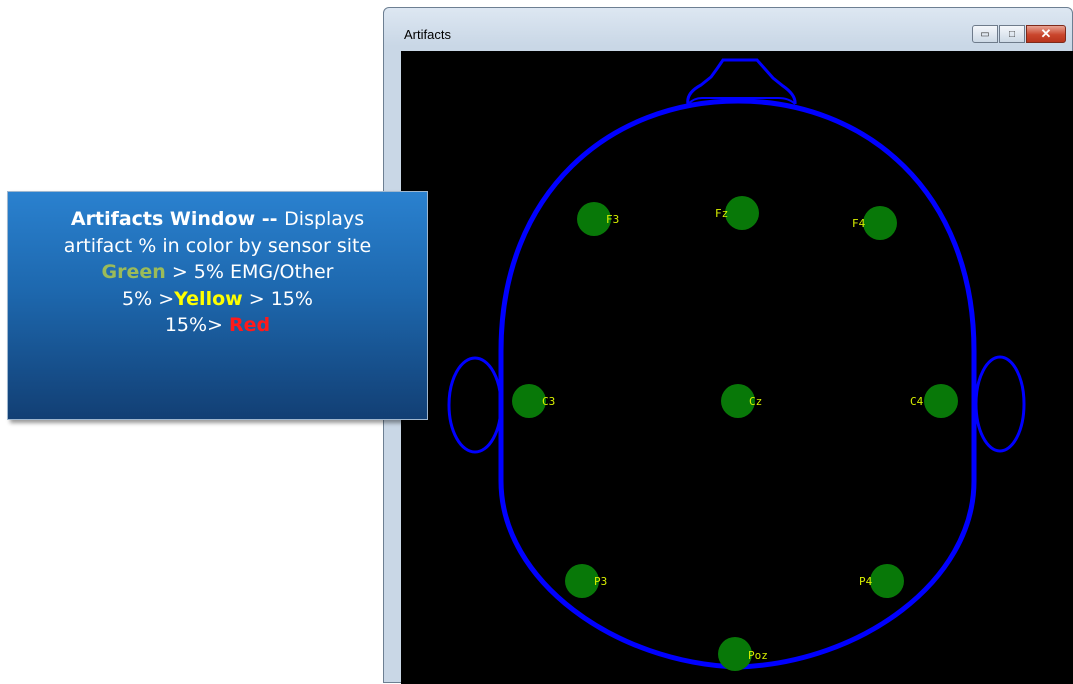  I want to click on sensor-poz, so click(735, 654).